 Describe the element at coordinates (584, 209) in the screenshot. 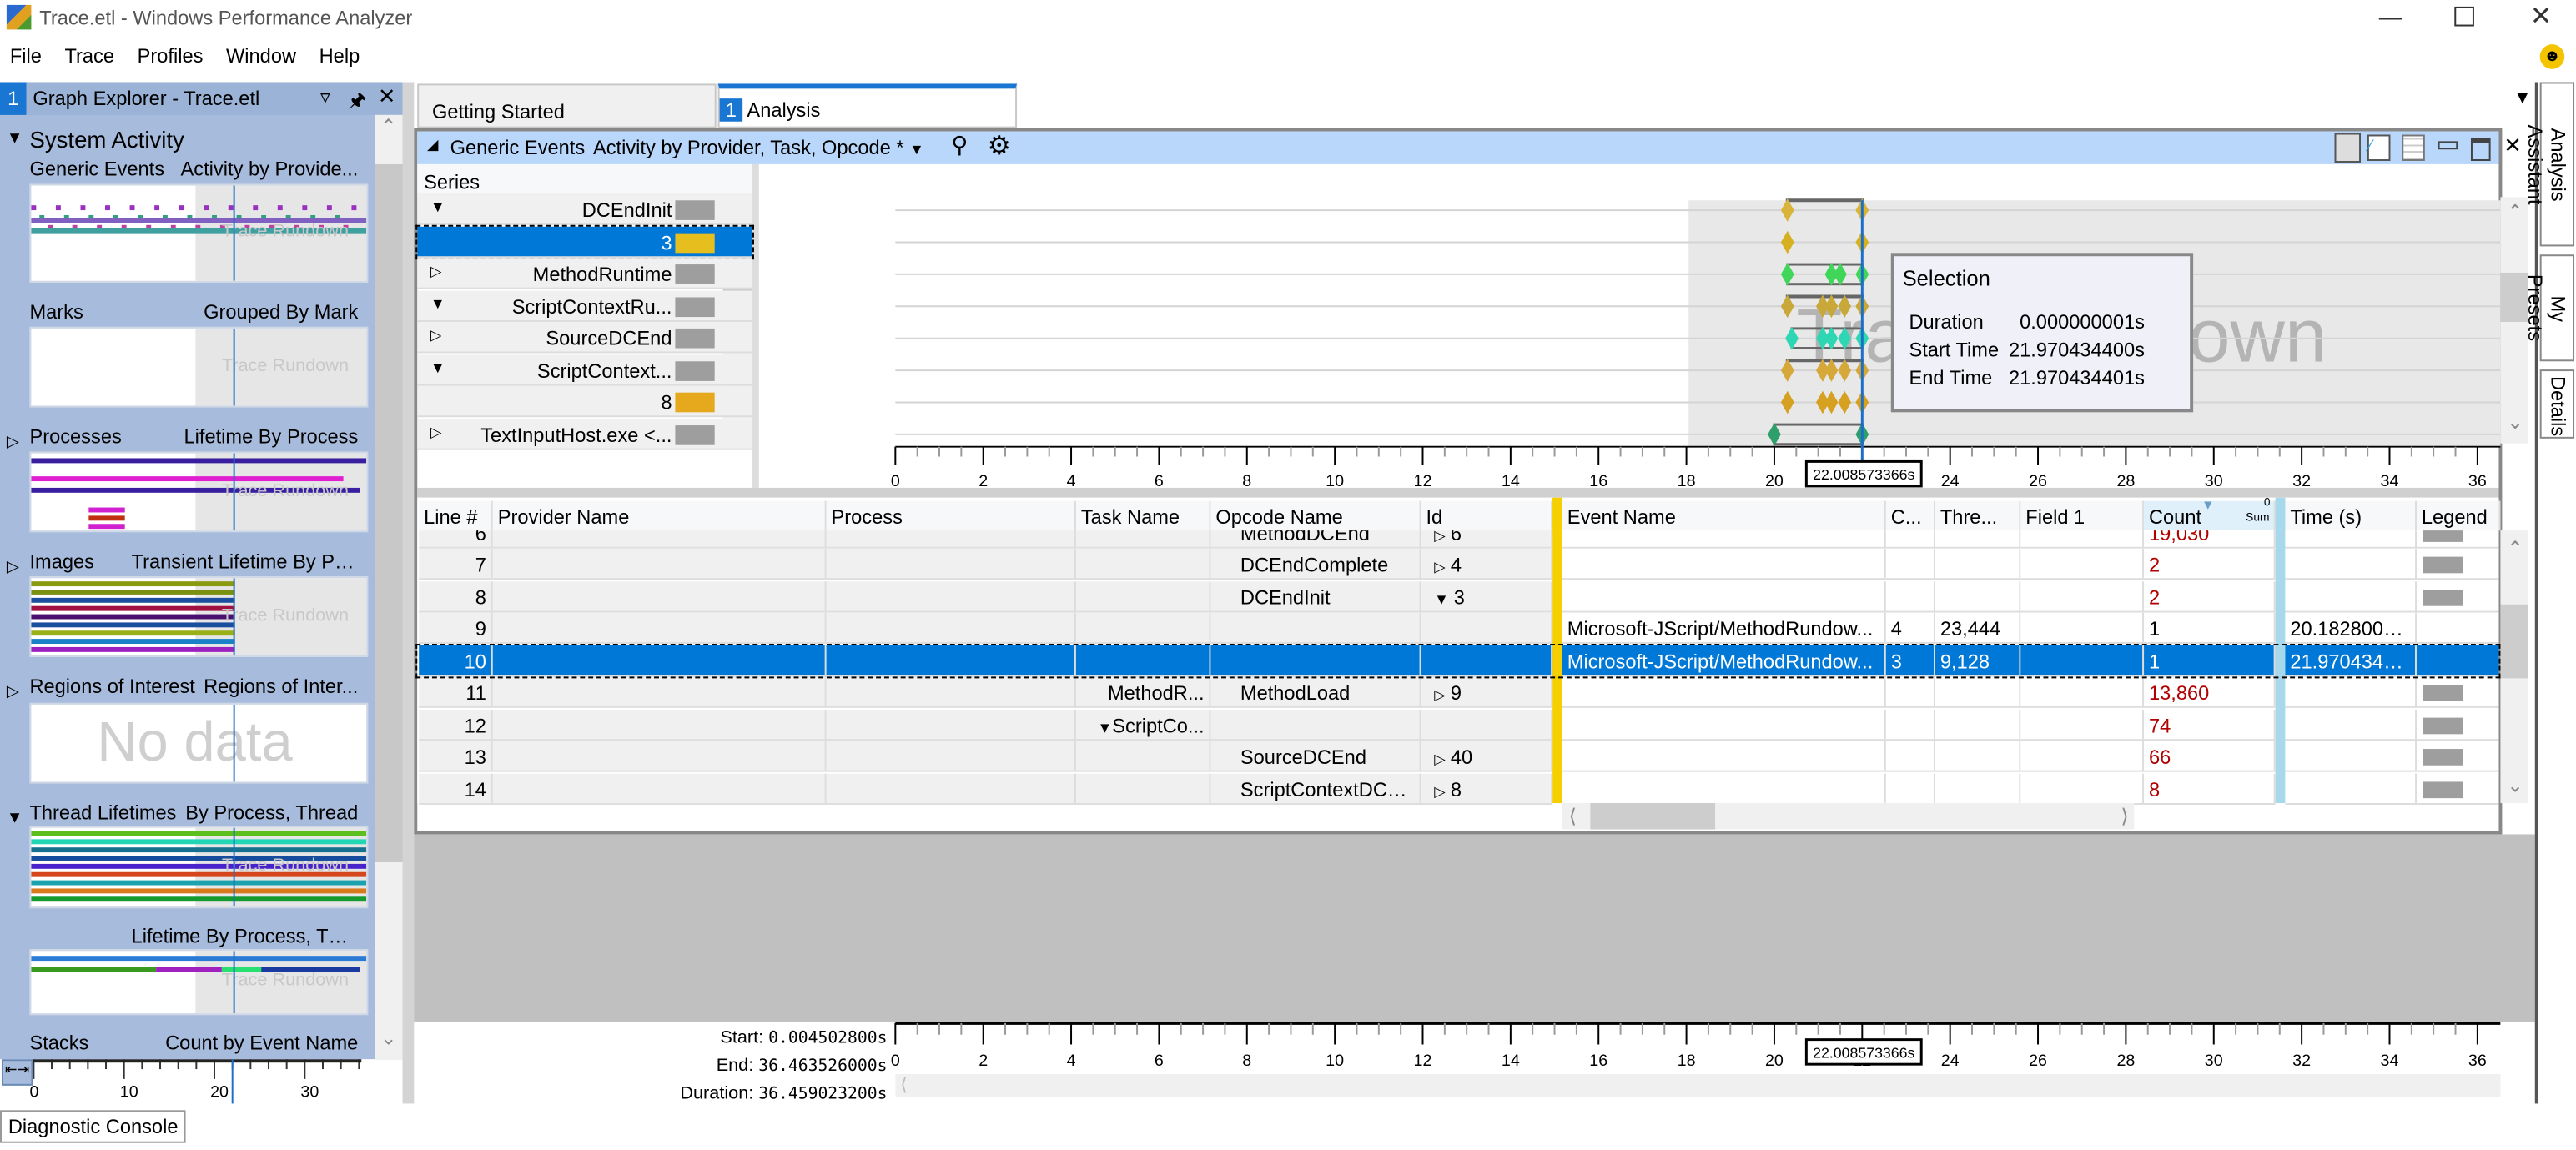

I see `series-row: ▼ DCEndInit` at that location.